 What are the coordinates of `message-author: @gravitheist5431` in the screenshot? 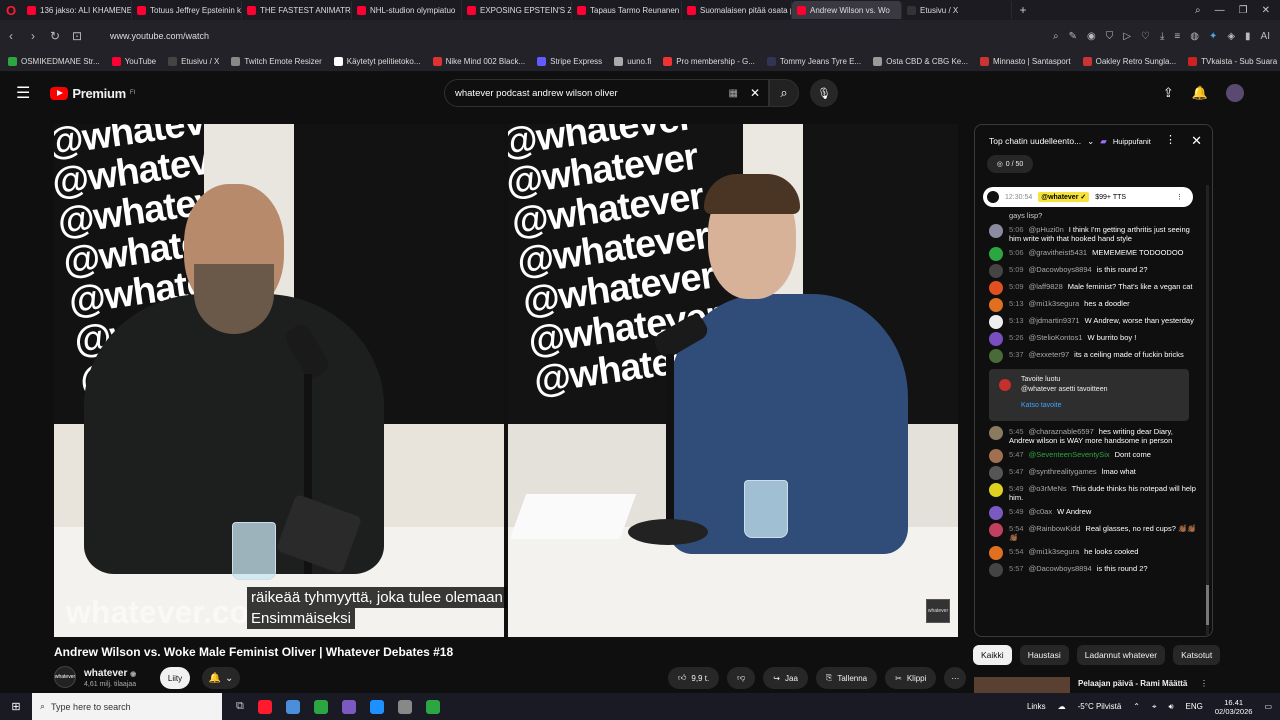 It's located at (1058, 252).